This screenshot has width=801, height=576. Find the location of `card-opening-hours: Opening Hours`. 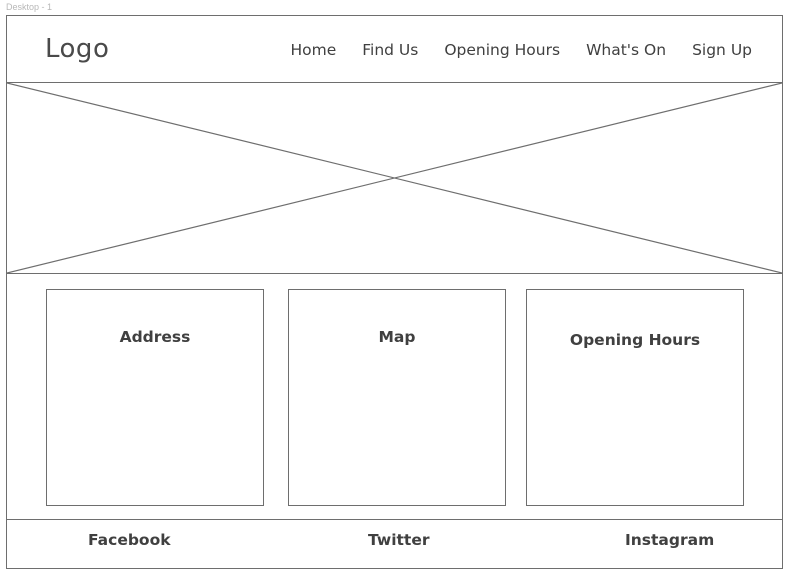

card-opening-hours: Opening Hours is located at coordinates (635, 397).